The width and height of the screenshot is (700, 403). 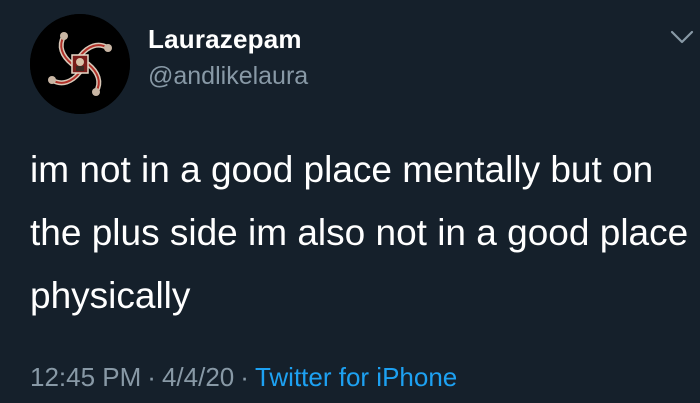 What do you see at coordinates (228, 76) in the screenshot?
I see `user-handle: @andlikelaura` at bounding box center [228, 76].